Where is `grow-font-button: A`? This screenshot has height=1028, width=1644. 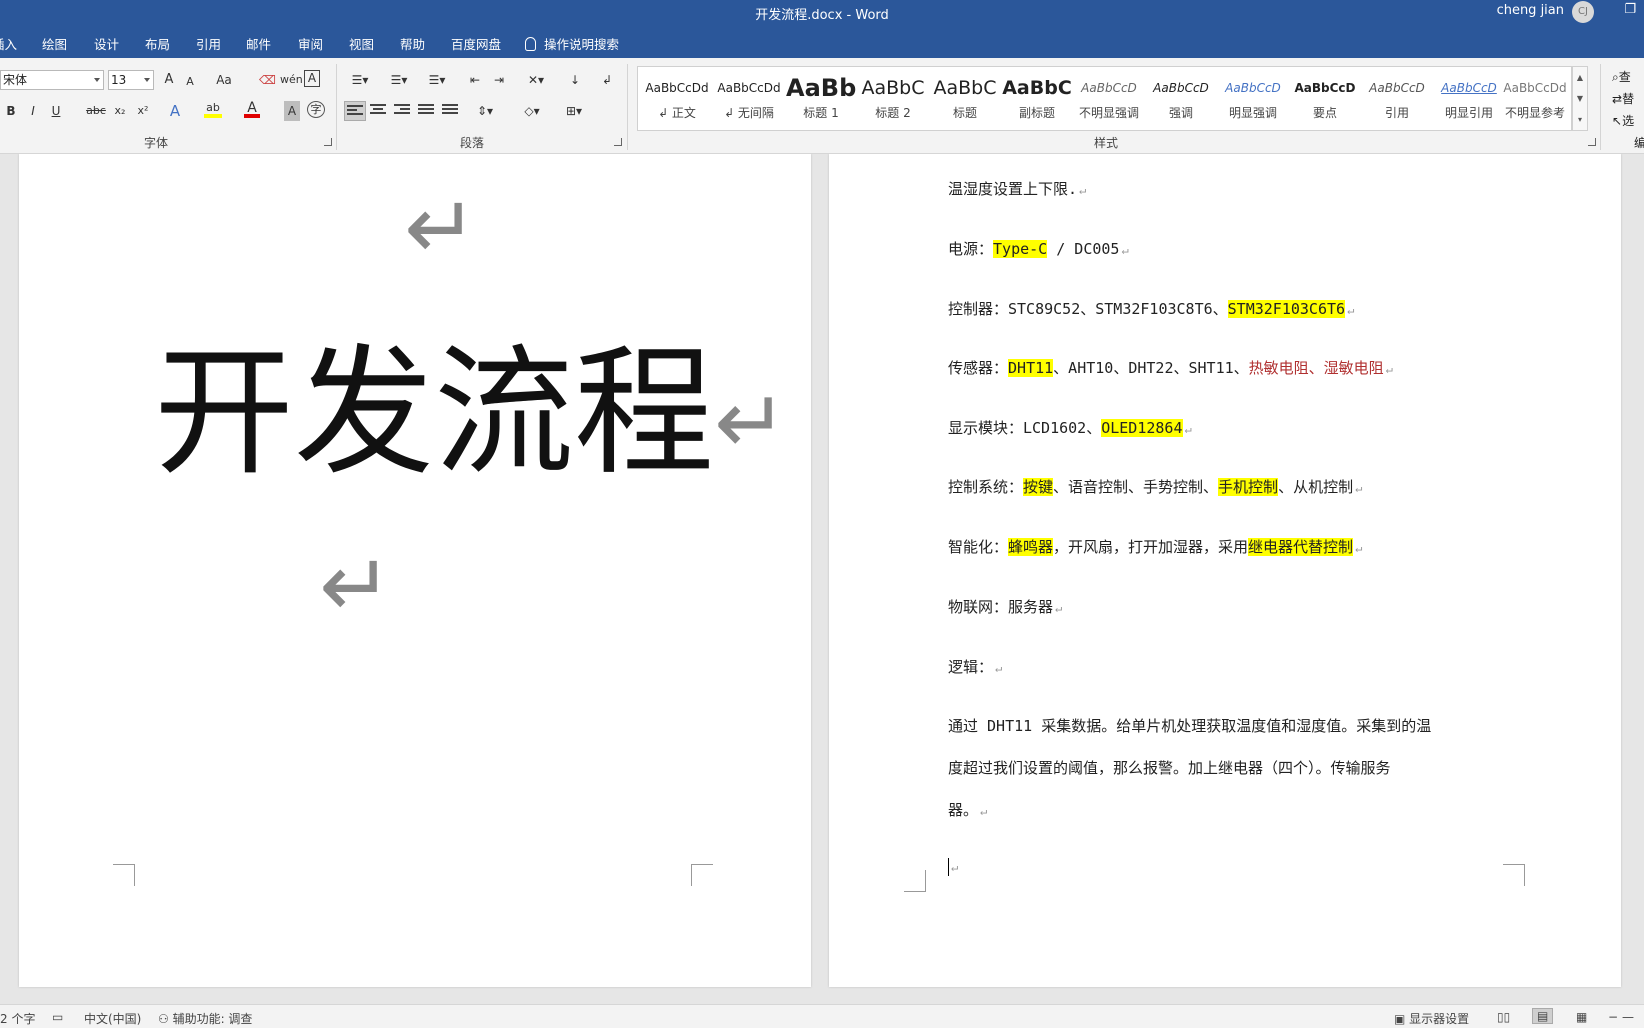
grow-font-button: A is located at coordinates (169, 80).